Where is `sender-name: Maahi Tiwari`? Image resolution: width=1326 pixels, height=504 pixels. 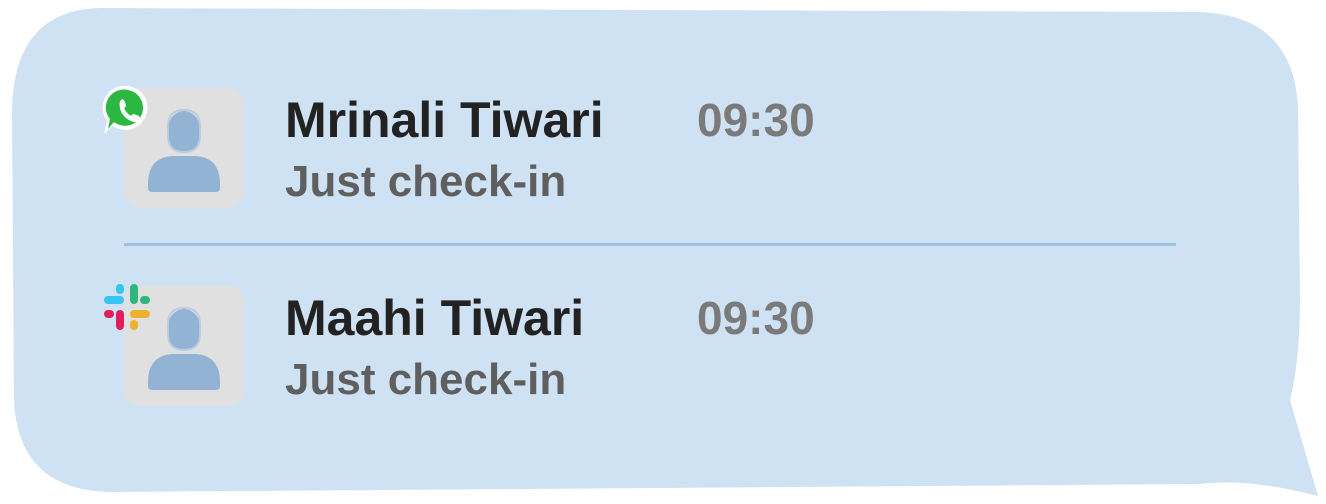 sender-name: Maahi Tiwari is located at coordinates (435, 318).